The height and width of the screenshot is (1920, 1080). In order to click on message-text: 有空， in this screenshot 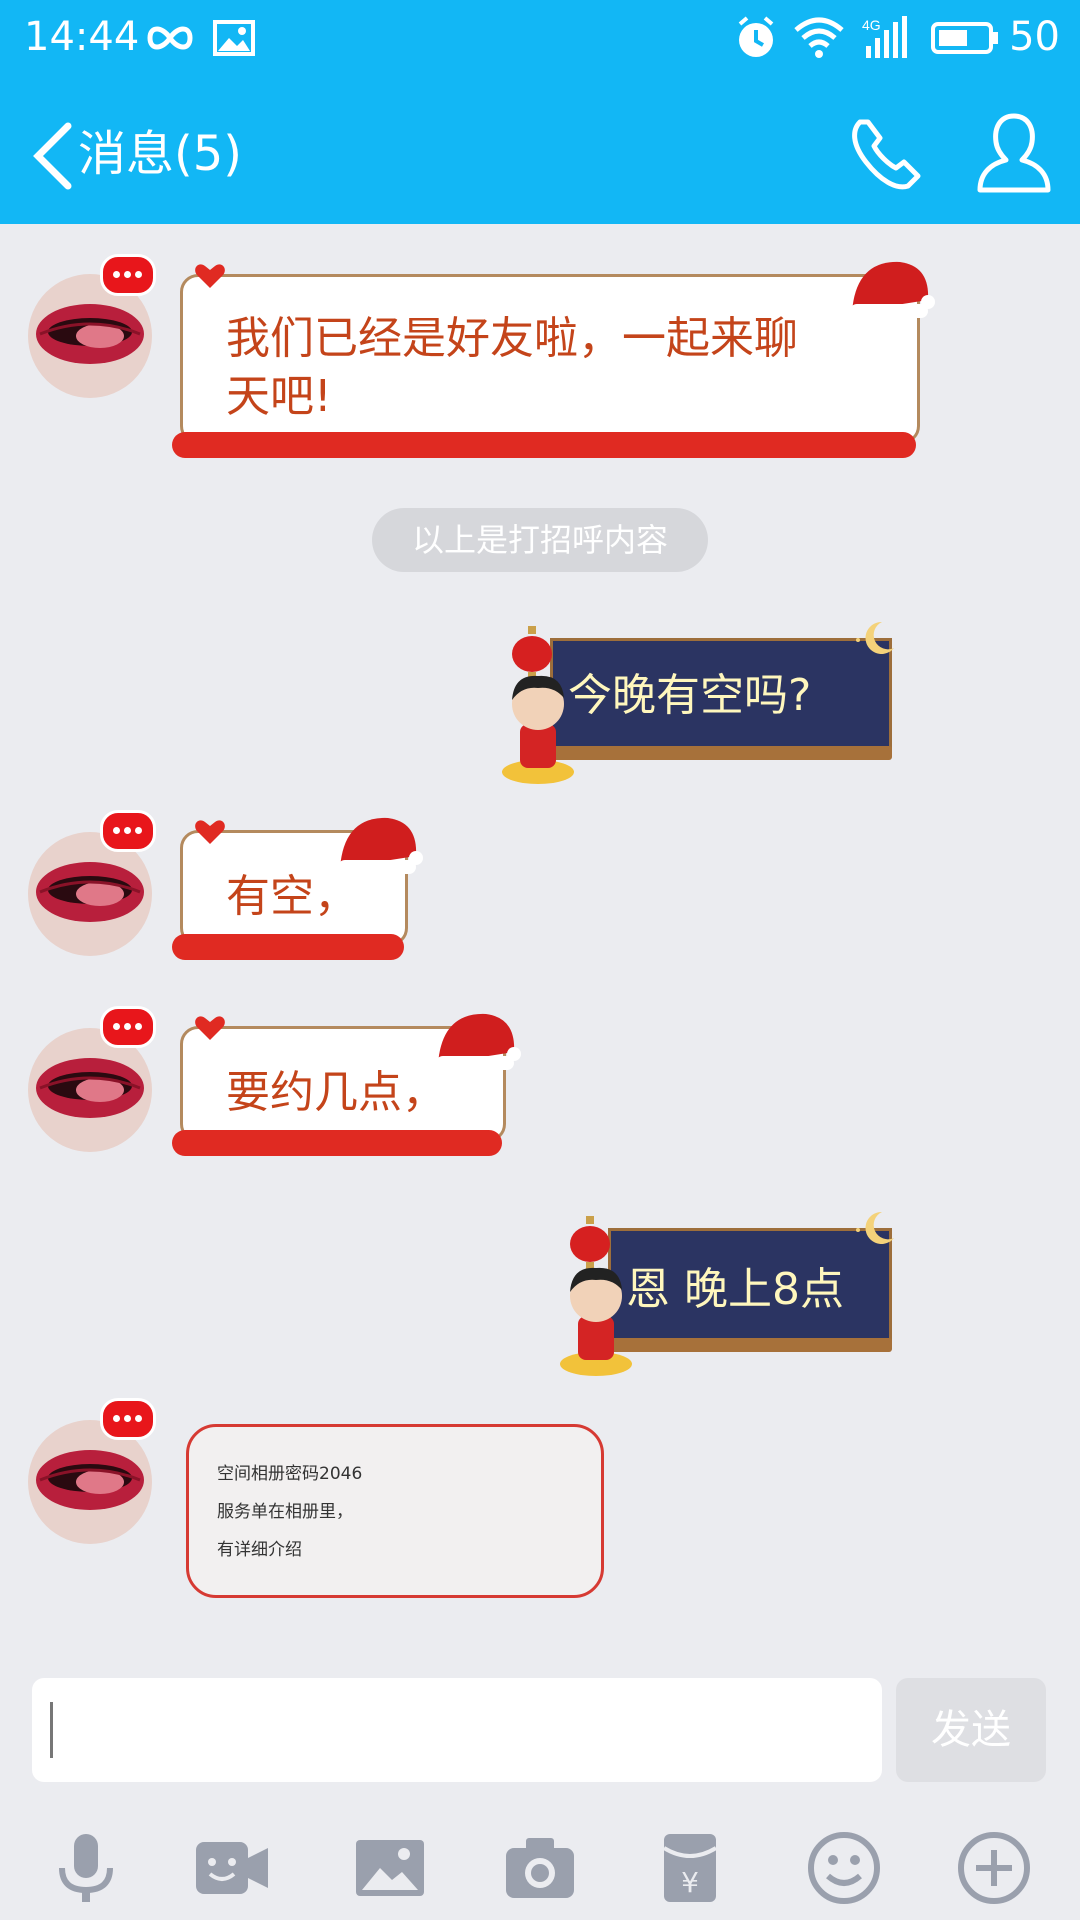, I will do `click(292, 896)`.